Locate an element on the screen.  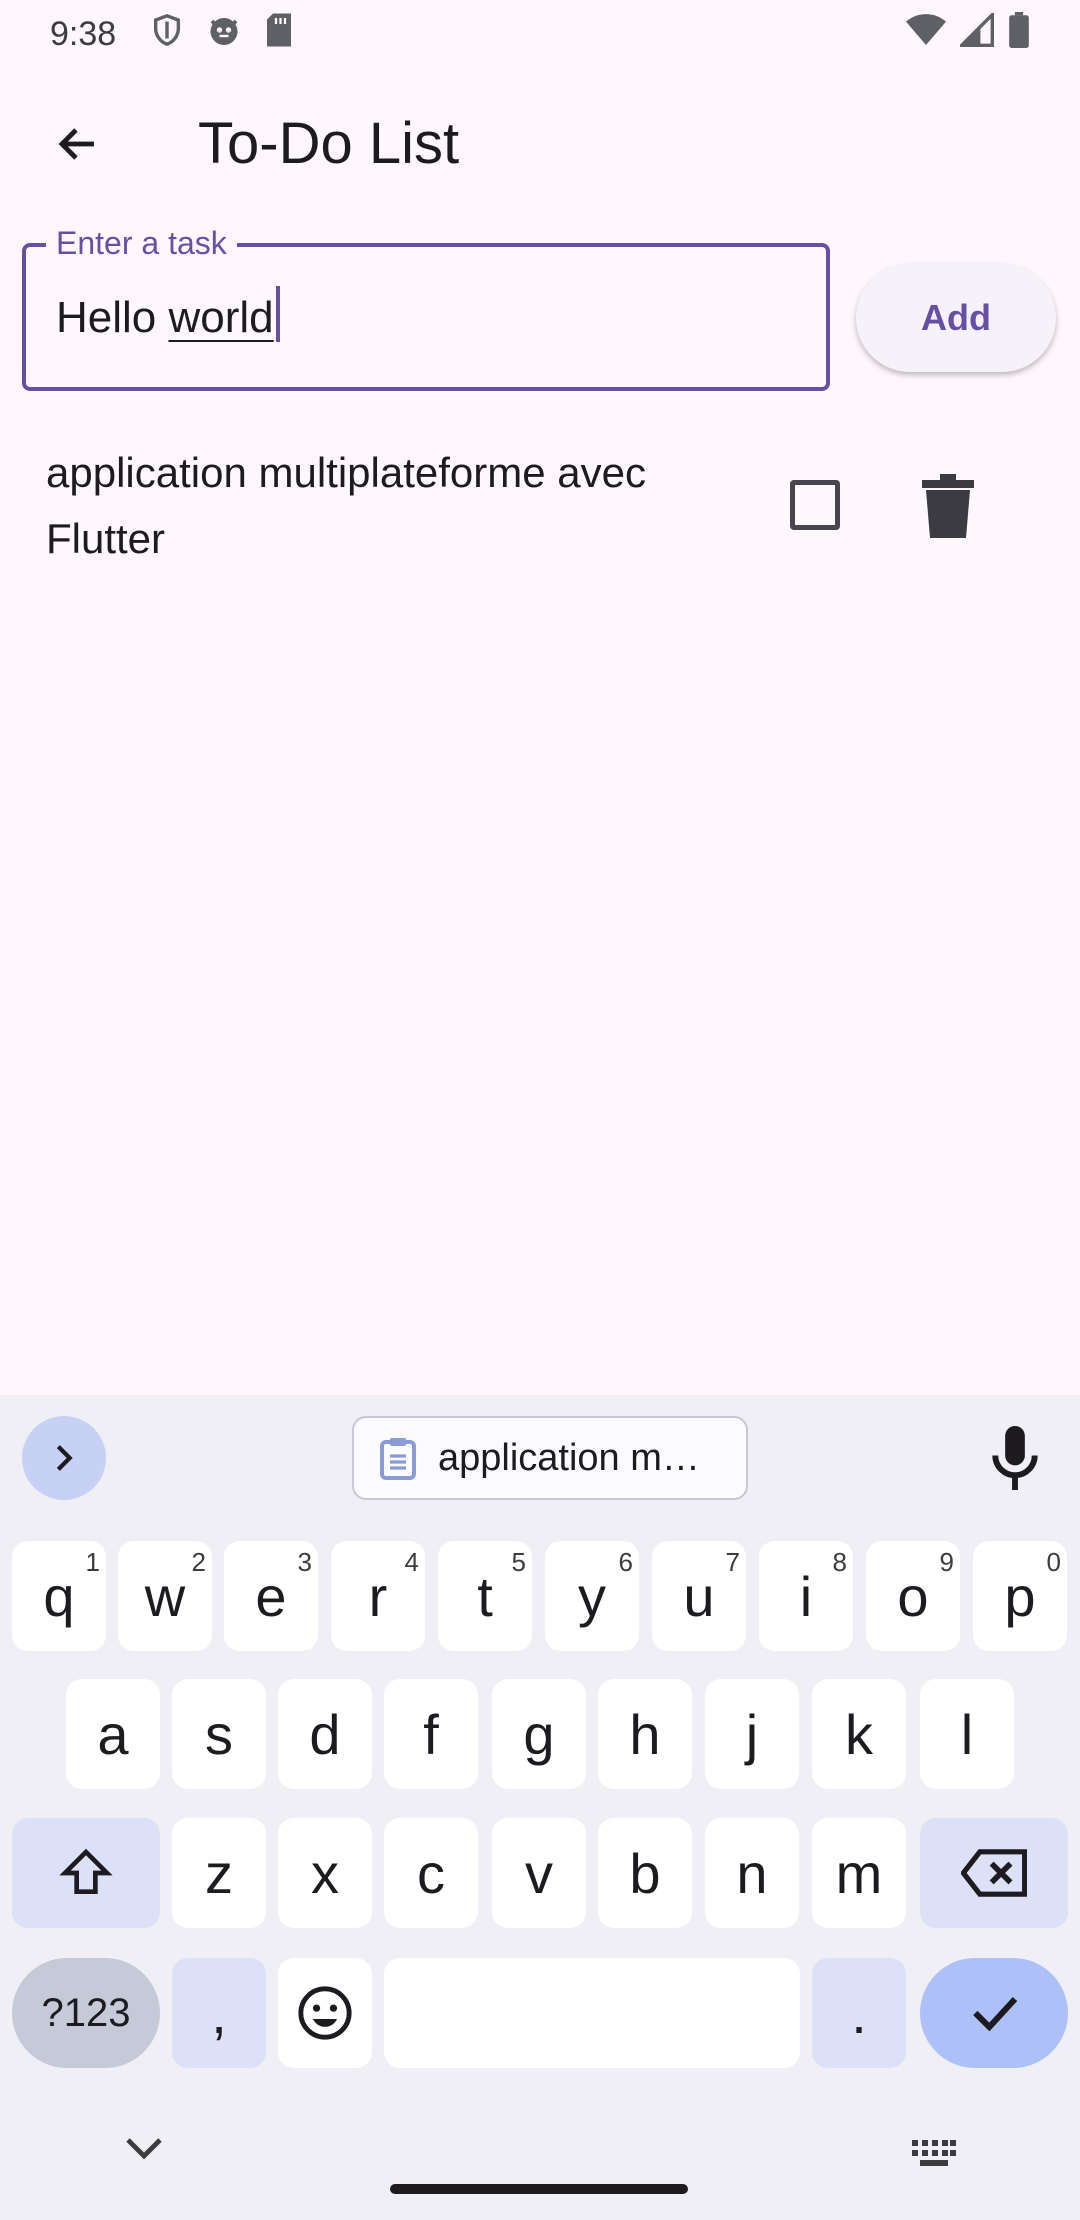
keyboard-expand-button is located at coordinates (64, 1458).